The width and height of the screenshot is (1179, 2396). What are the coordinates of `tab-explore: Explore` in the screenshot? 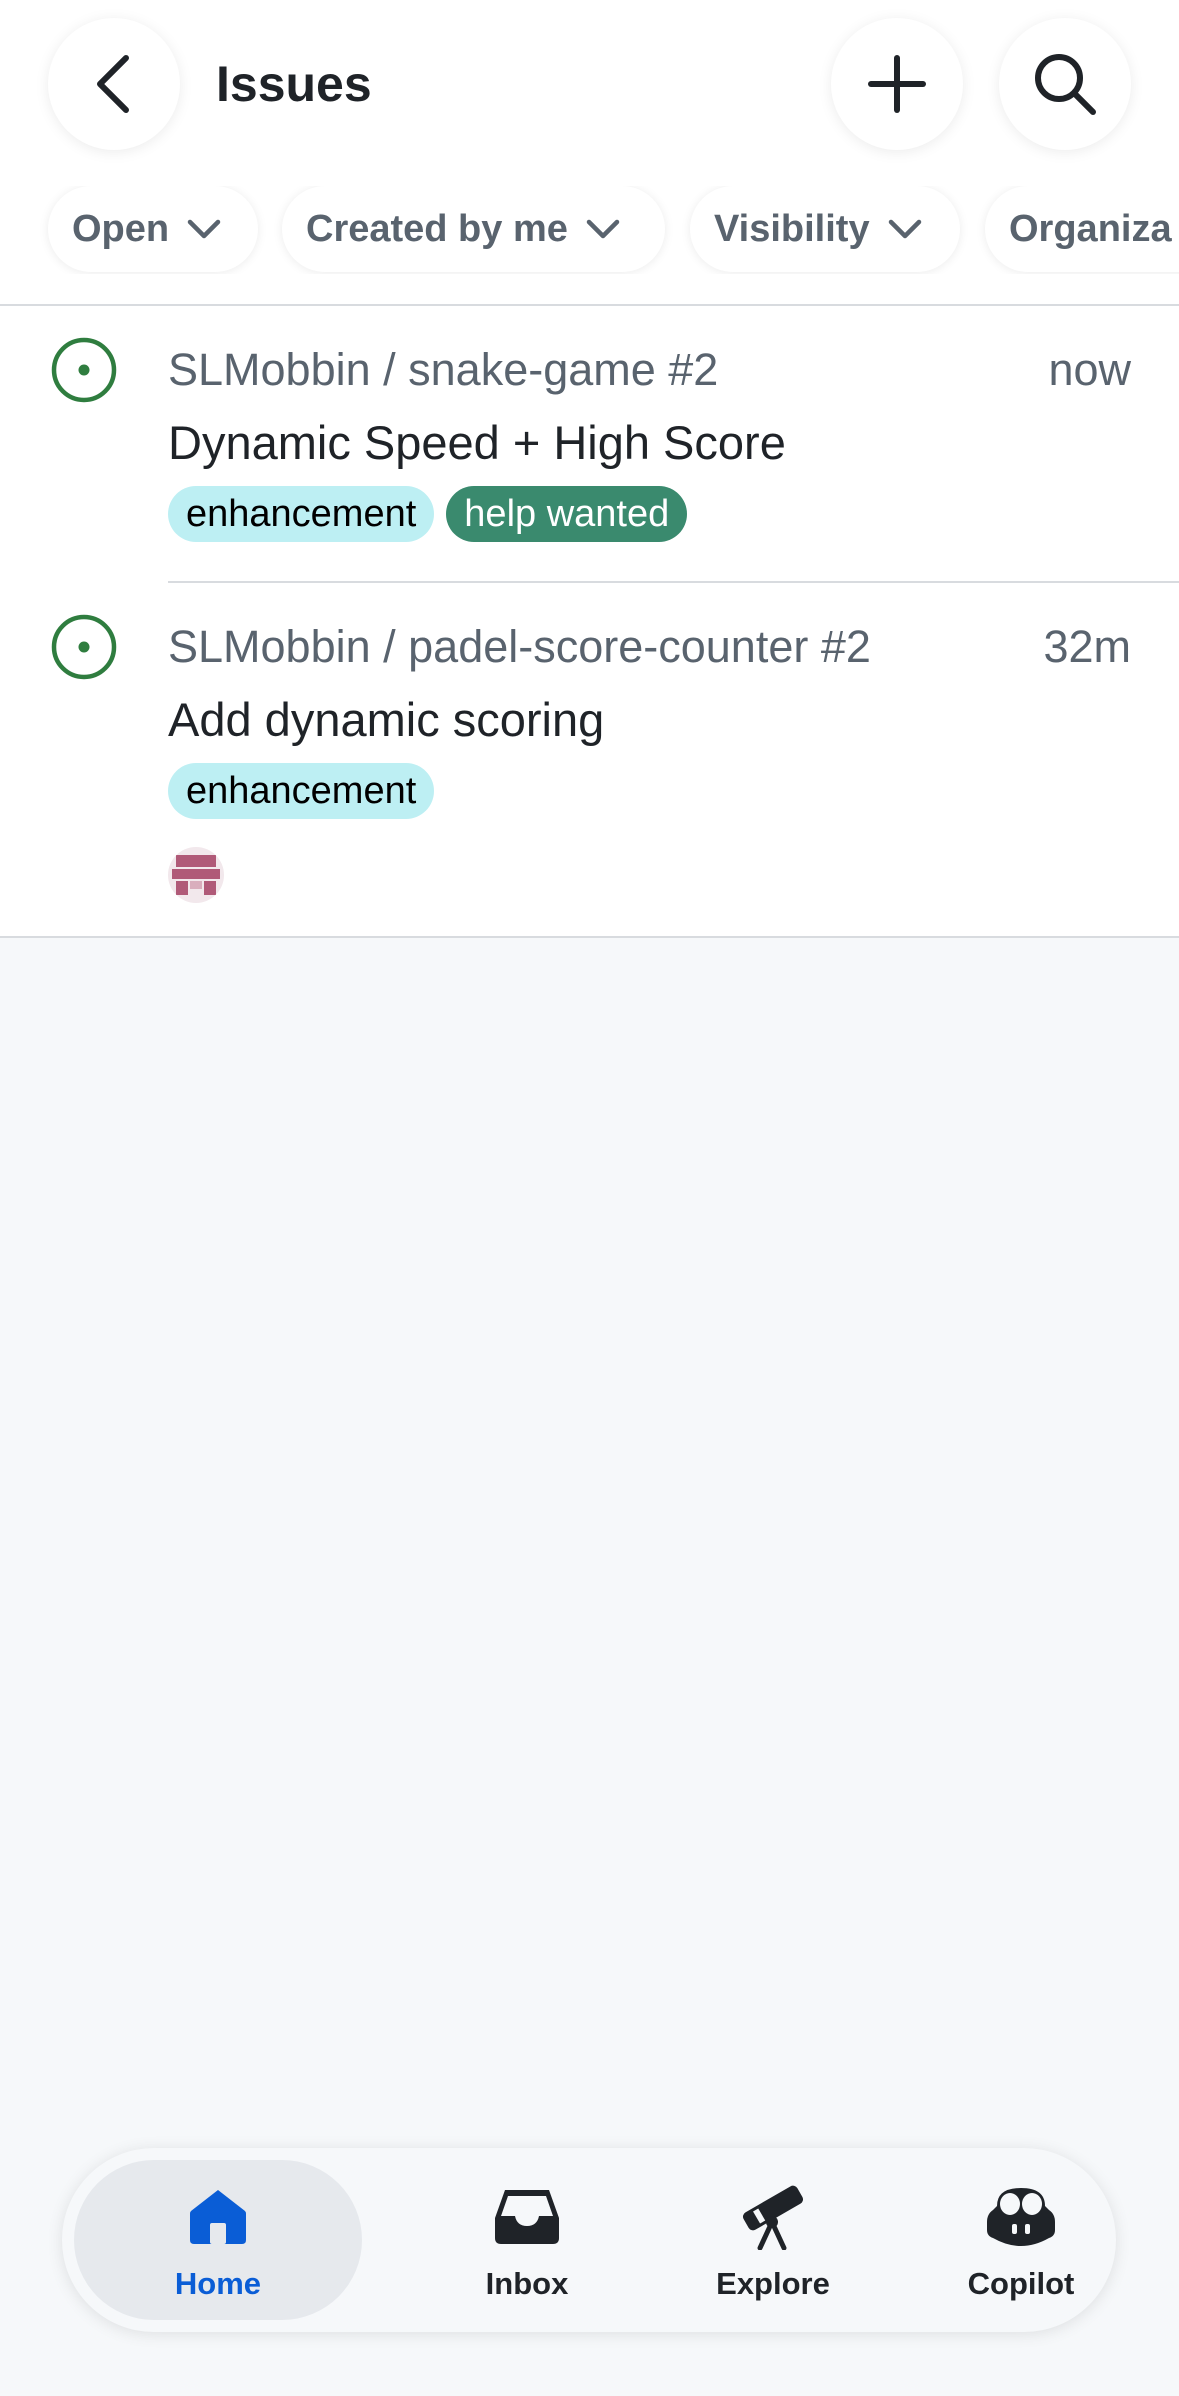 It's located at (773, 2240).